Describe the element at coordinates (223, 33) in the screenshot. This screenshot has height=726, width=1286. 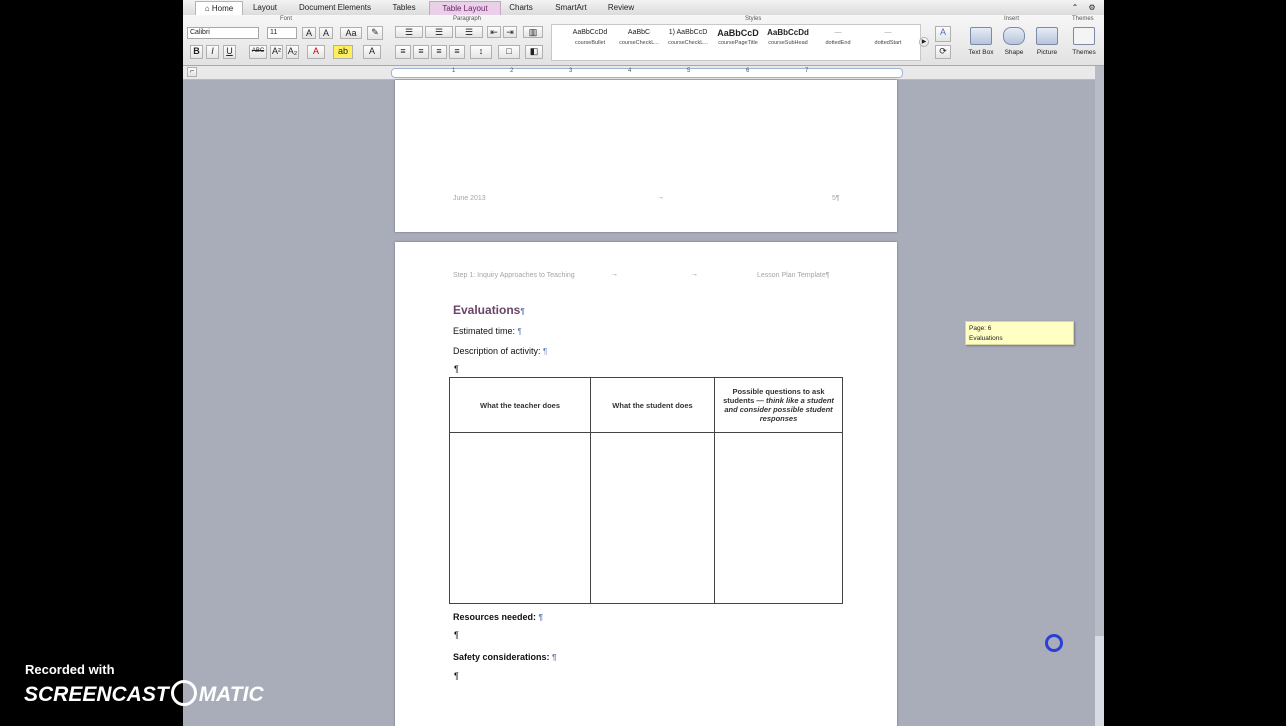
I see `font-name-select: Calibri` at that location.